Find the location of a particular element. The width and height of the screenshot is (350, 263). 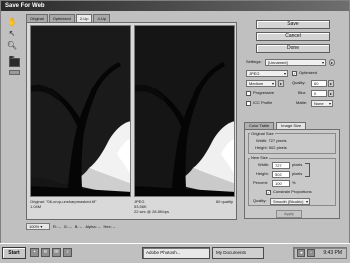

optimized-checkbox: ✓ is located at coordinates (294, 73).